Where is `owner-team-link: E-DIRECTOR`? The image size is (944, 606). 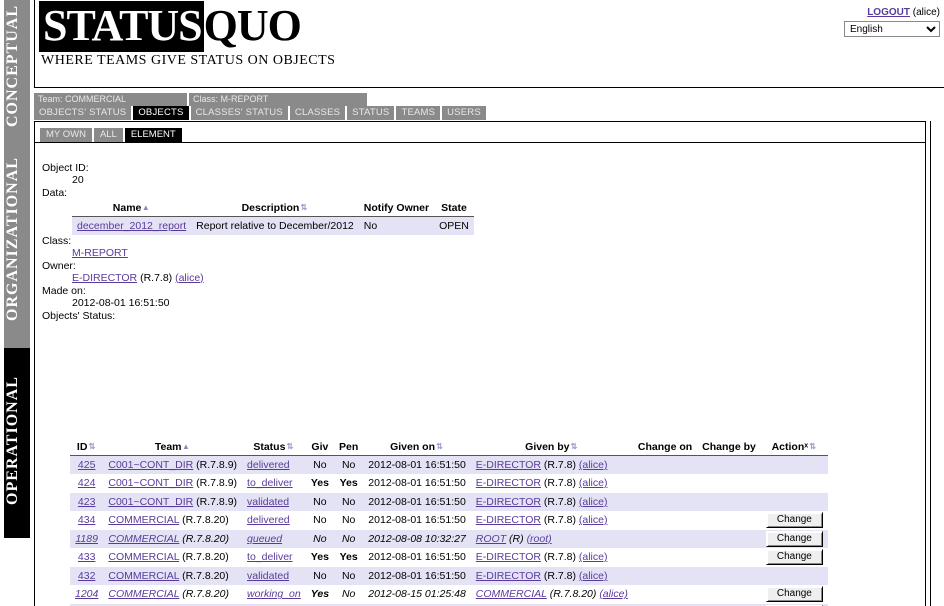 owner-team-link: E-DIRECTOR is located at coordinates (104, 278).